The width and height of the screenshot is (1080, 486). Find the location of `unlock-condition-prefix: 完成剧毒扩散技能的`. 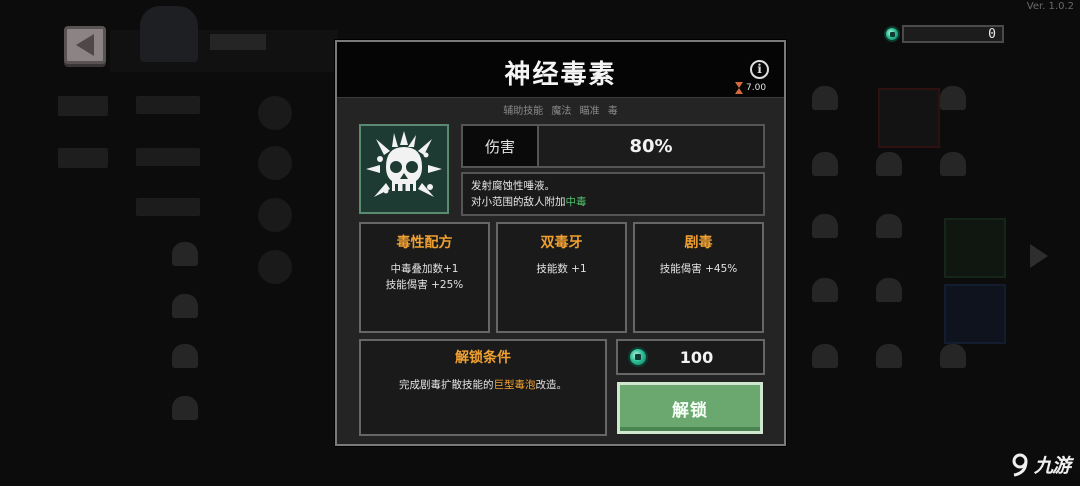

unlock-condition-prefix: 完成剧毒扩散技能的 is located at coordinates (446, 385).